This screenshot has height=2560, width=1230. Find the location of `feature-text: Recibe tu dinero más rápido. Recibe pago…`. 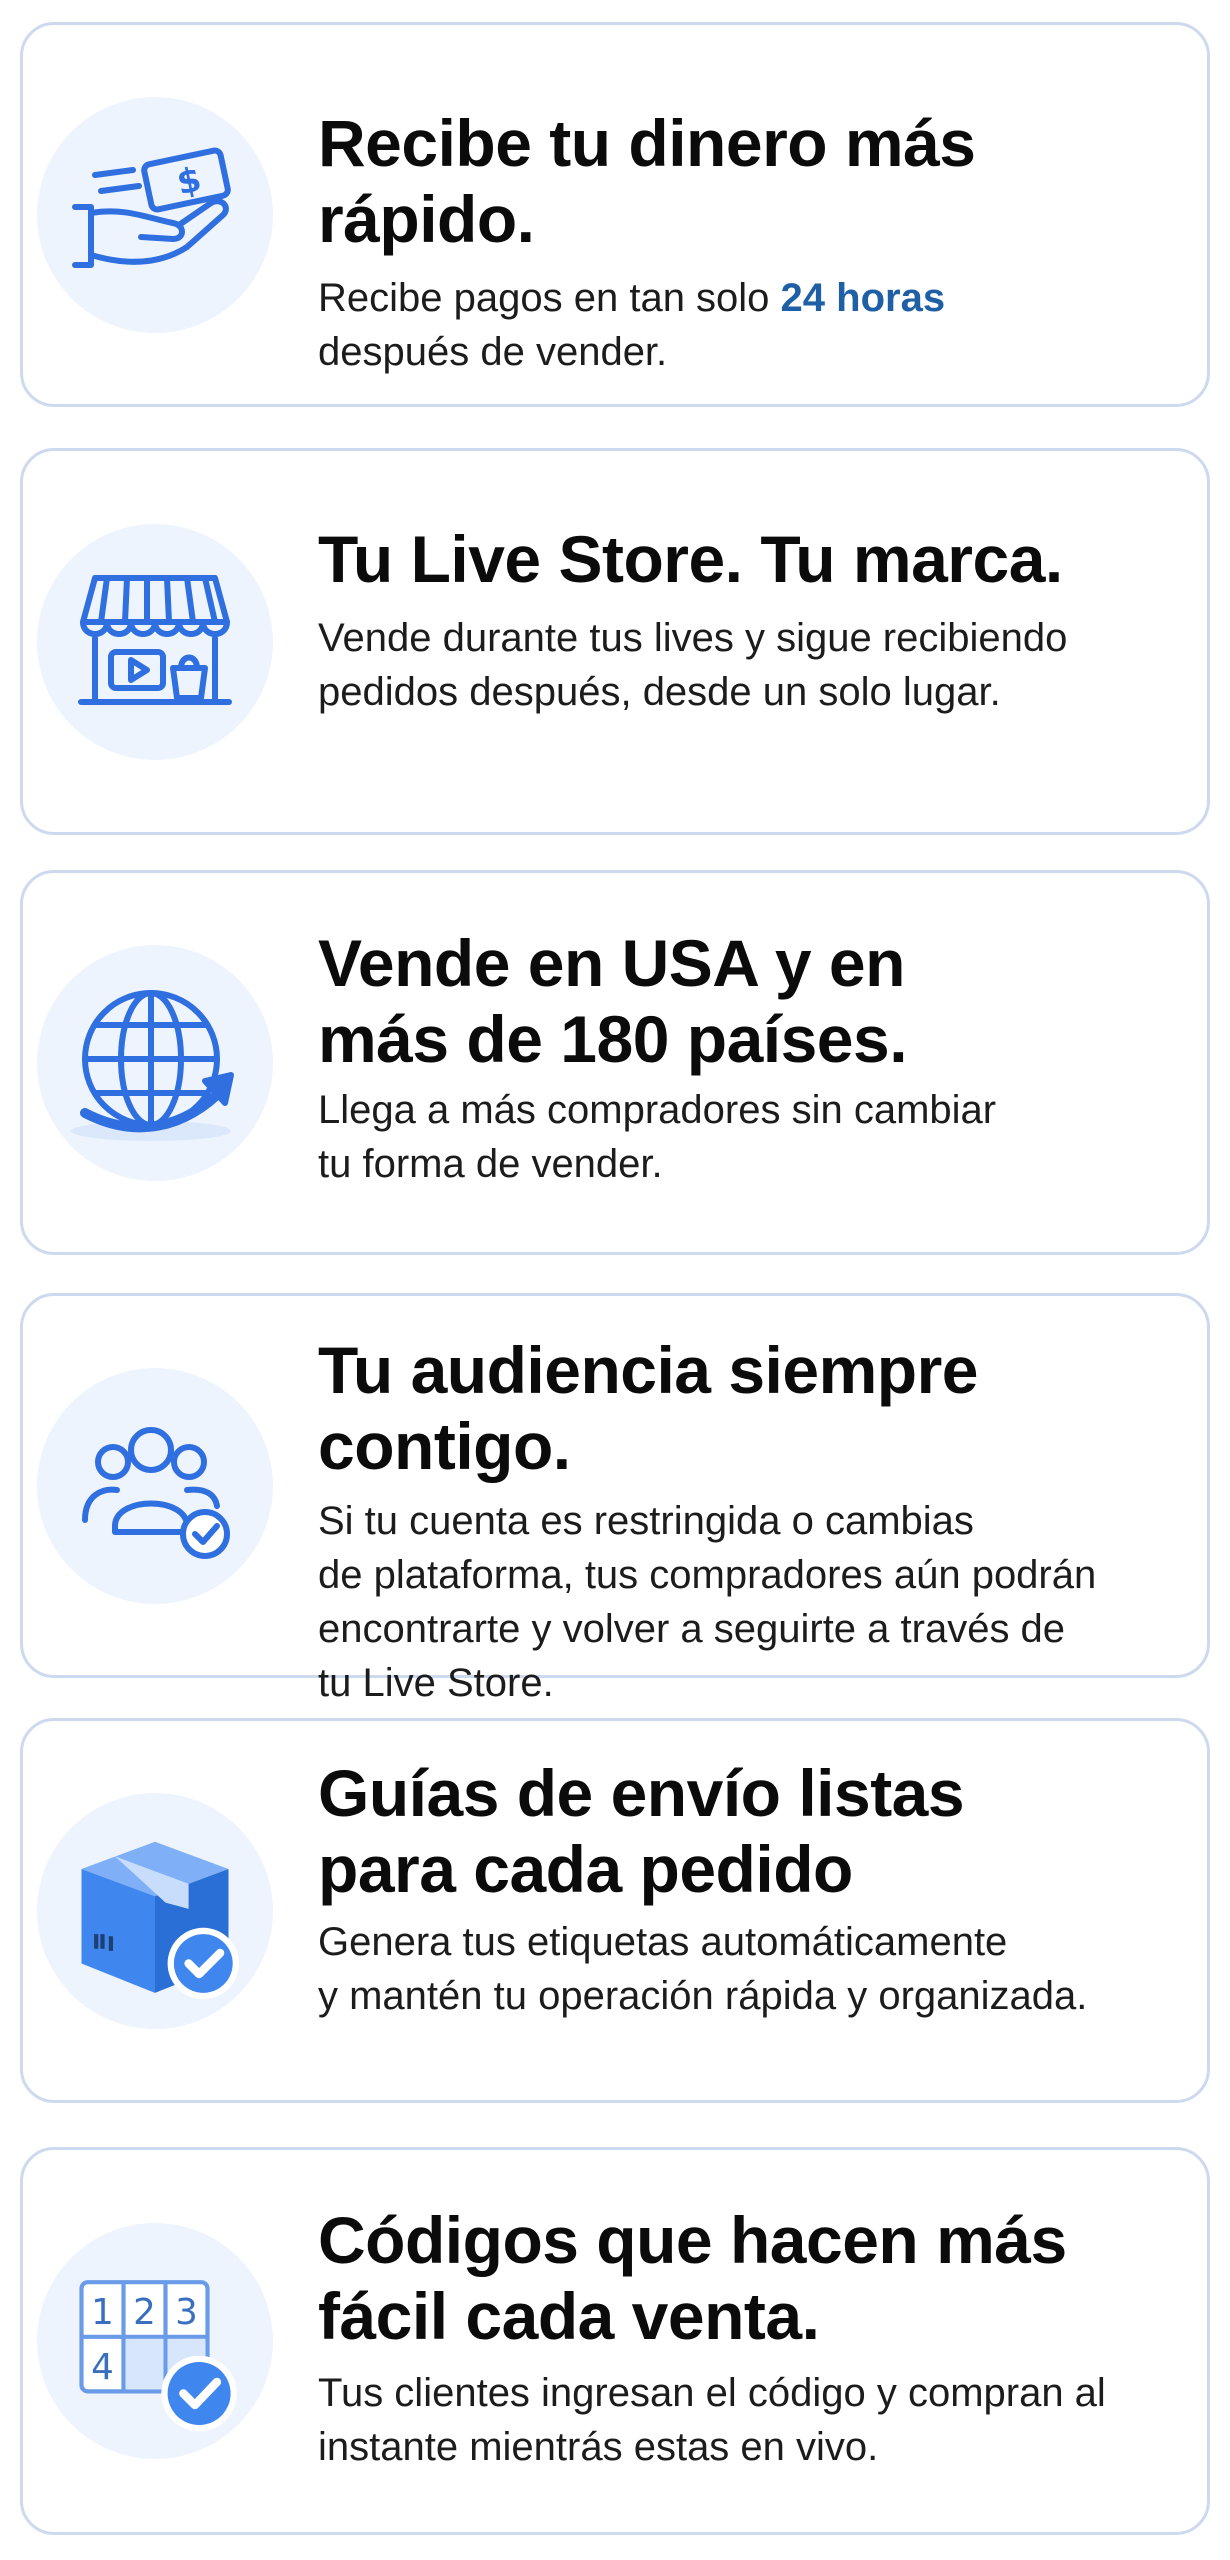

feature-text: Recibe tu dinero más rápido. Recibe pago… is located at coordinates (752, 242).